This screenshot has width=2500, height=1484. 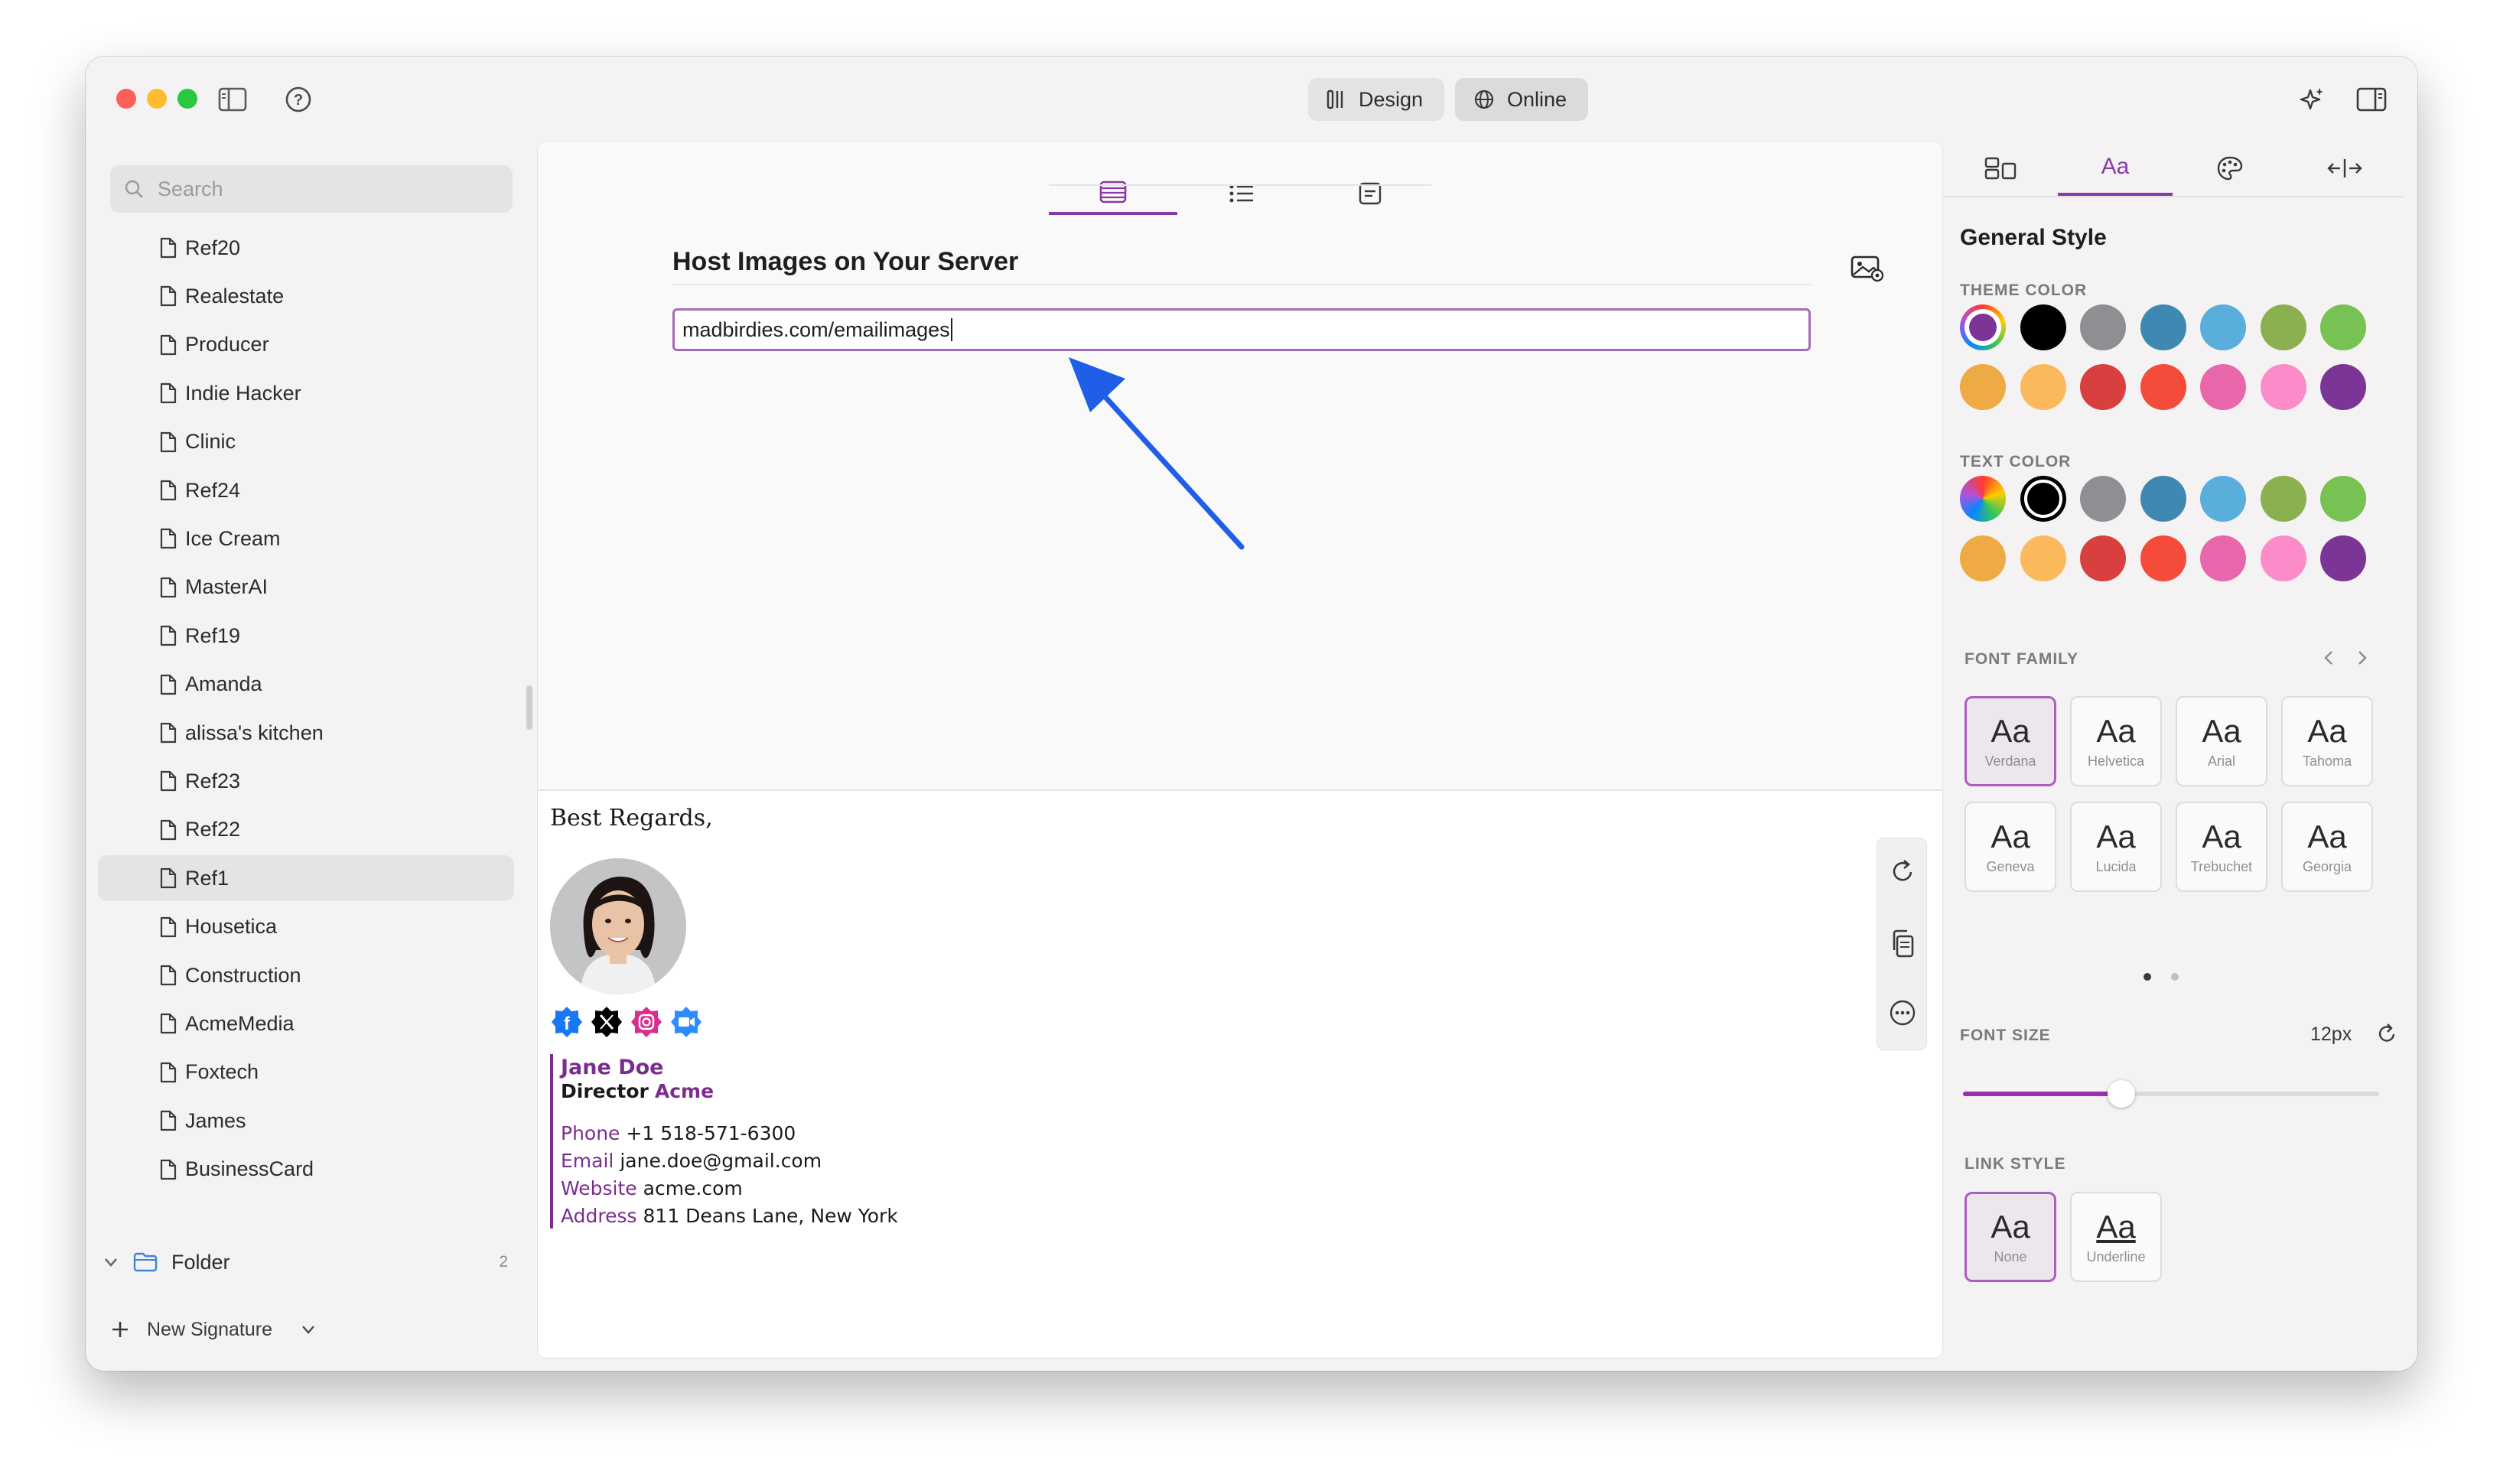 What do you see at coordinates (1902, 1014) in the screenshot?
I see `more-options-icon` at bounding box center [1902, 1014].